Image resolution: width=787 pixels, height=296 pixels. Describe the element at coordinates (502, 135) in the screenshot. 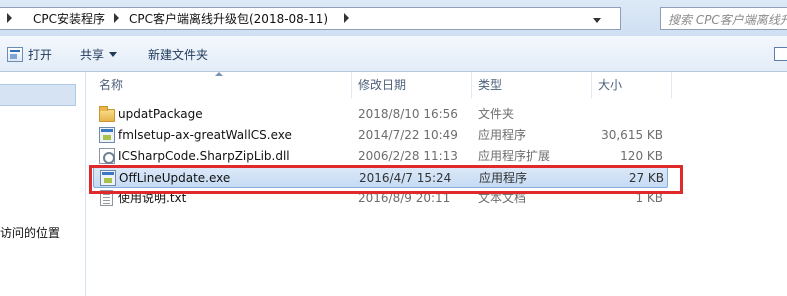

I see `file-type: 应用程序` at that location.